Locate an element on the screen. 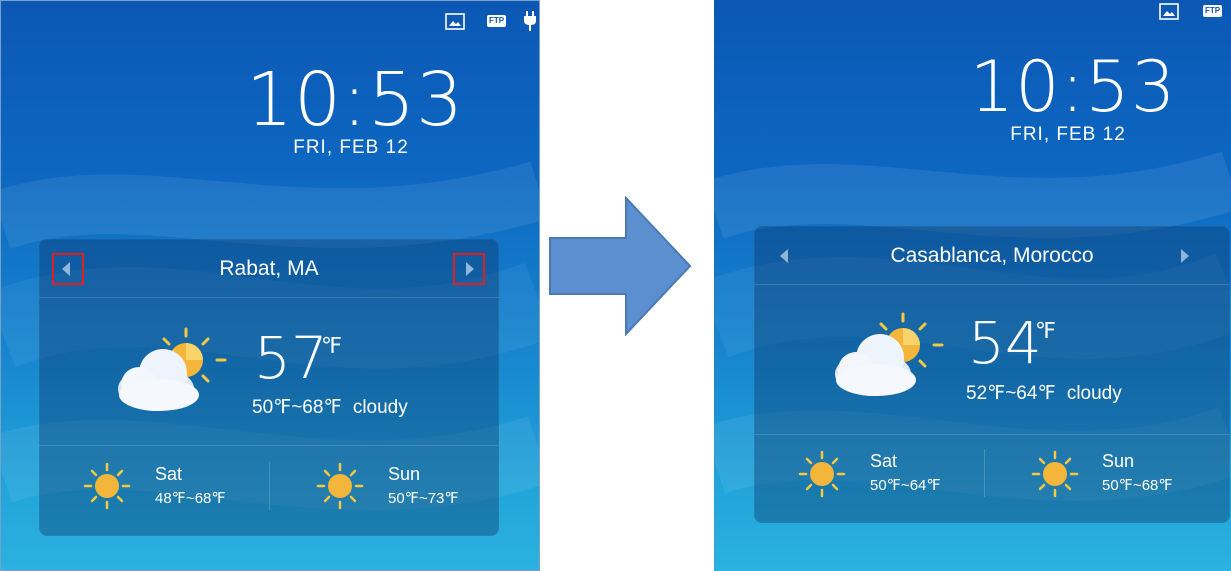  weather-card-header: Casablanca, Morocco is located at coordinates (992, 255).